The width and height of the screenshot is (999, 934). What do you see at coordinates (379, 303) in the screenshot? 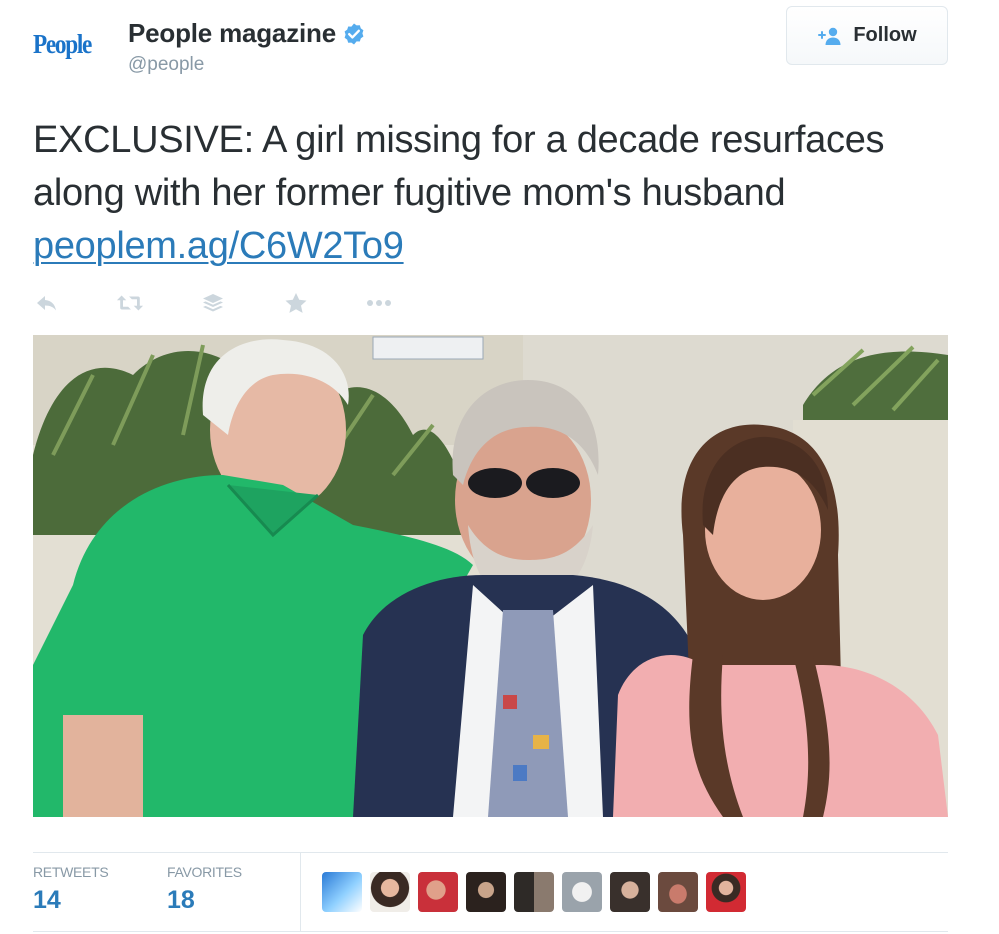
I see `more-dots-icon` at bounding box center [379, 303].